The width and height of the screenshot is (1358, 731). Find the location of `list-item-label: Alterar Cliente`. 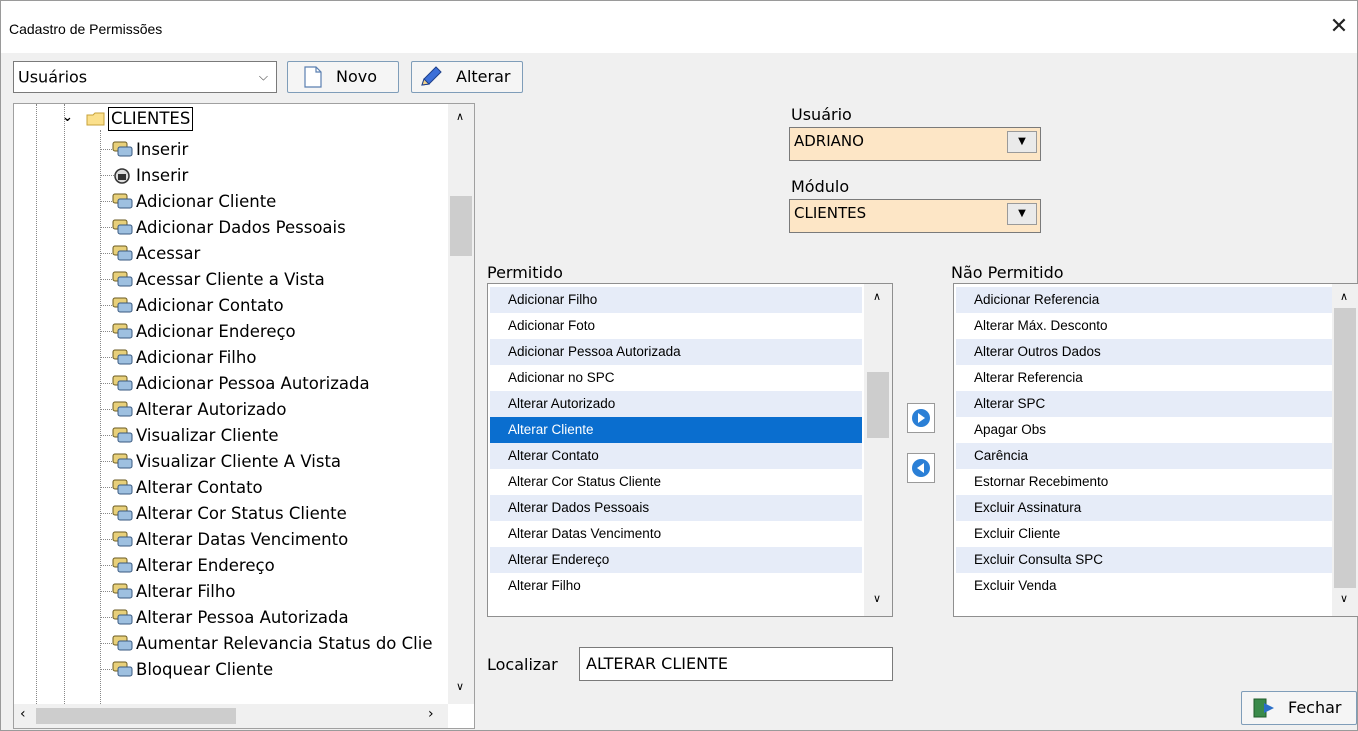

list-item-label: Alterar Cliente is located at coordinates (551, 429).